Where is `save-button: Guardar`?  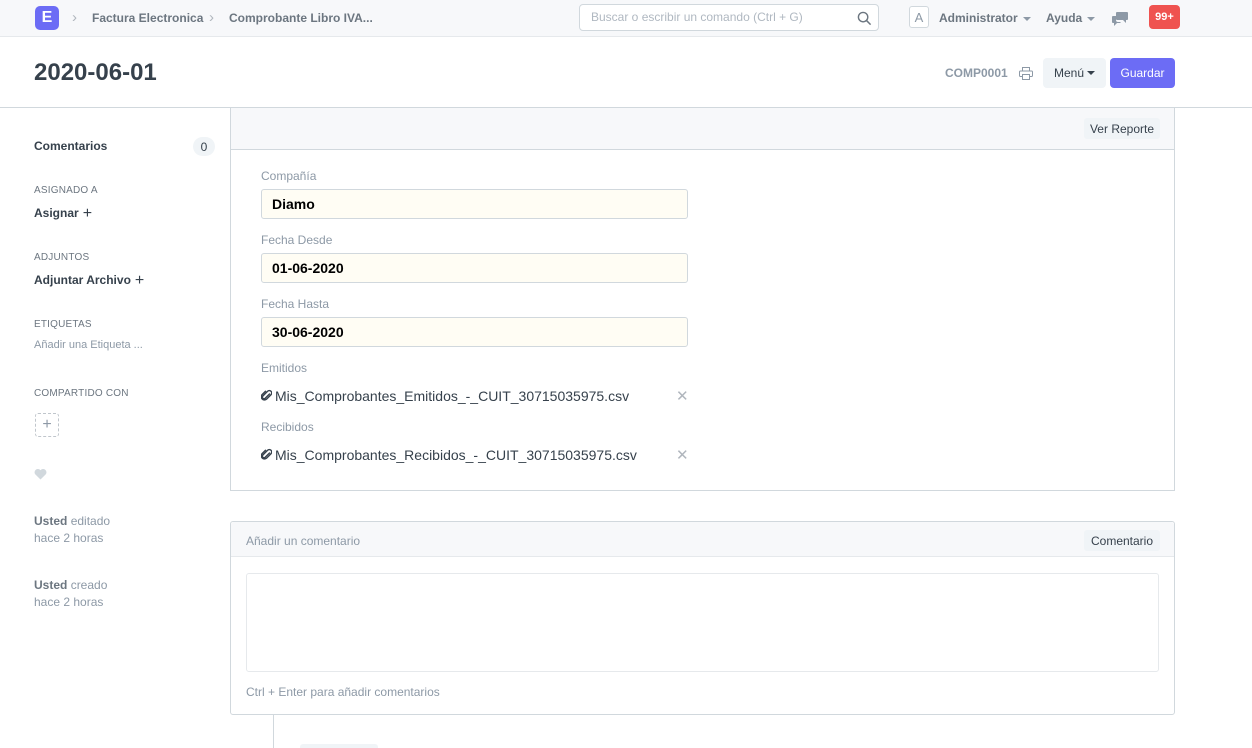 save-button: Guardar is located at coordinates (1142, 73).